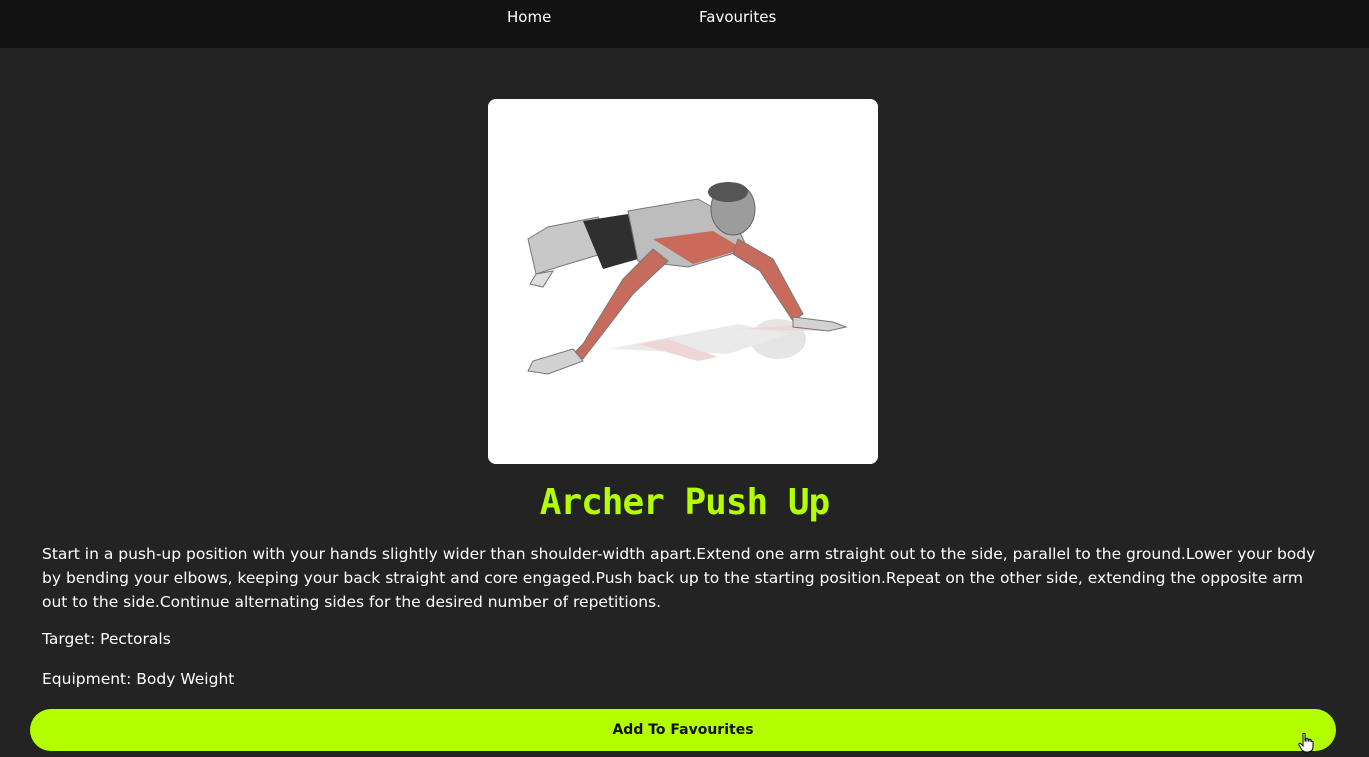  What do you see at coordinates (106, 639) in the screenshot?
I see `exercise-target: Target: Pectorals` at bounding box center [106, 639].